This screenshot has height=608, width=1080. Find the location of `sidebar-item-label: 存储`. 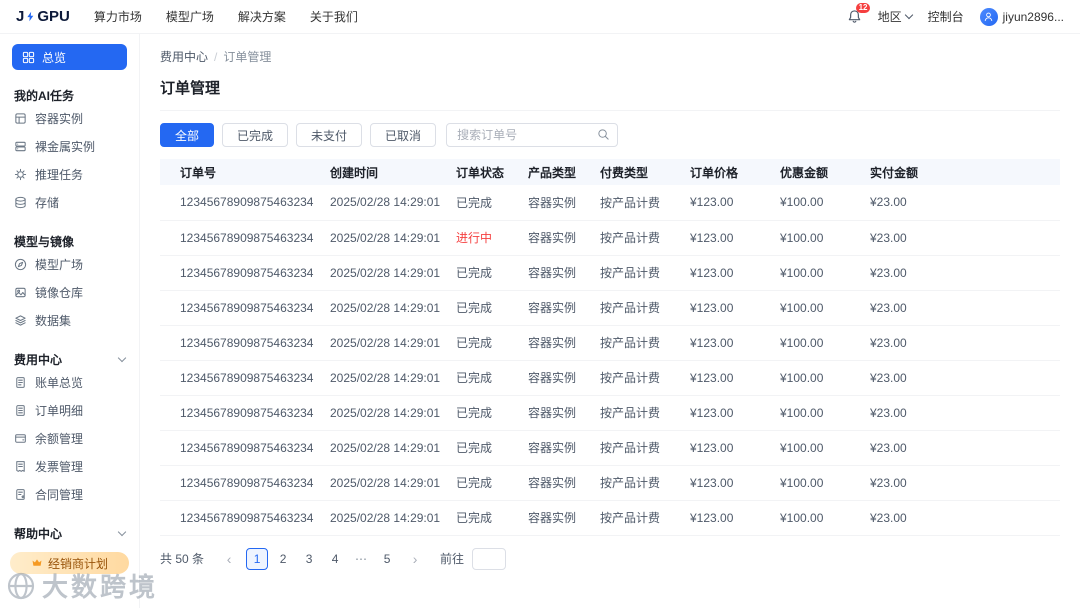

sidebar-item-label: 存储 is located at coordinates (47, 202).